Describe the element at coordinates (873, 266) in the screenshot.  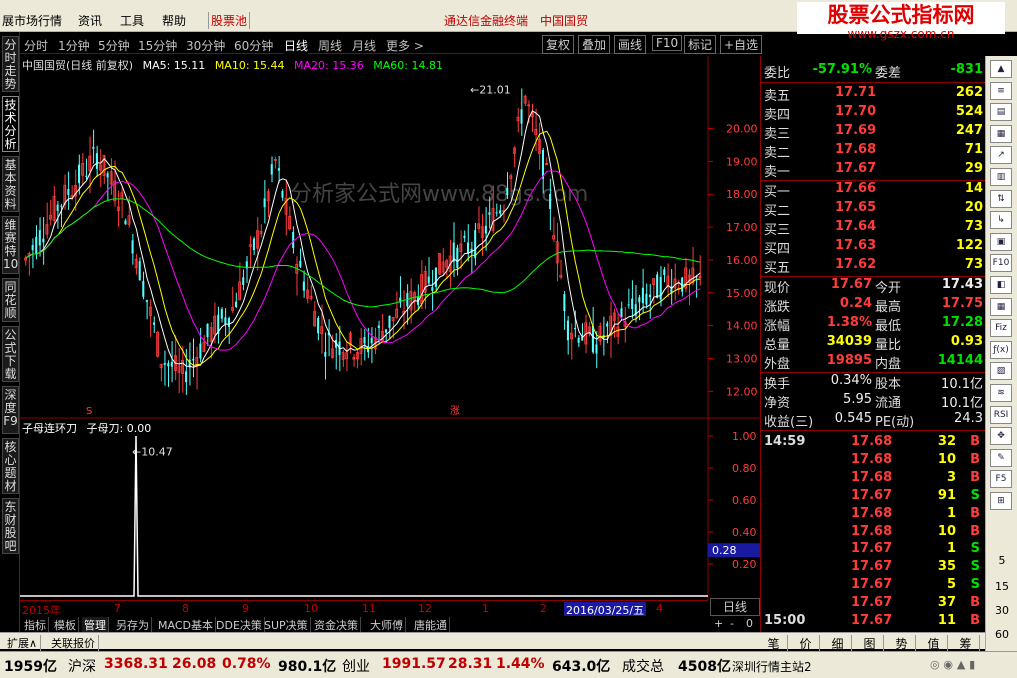
I see `bid-row: 买五 17.62 73` at that location.